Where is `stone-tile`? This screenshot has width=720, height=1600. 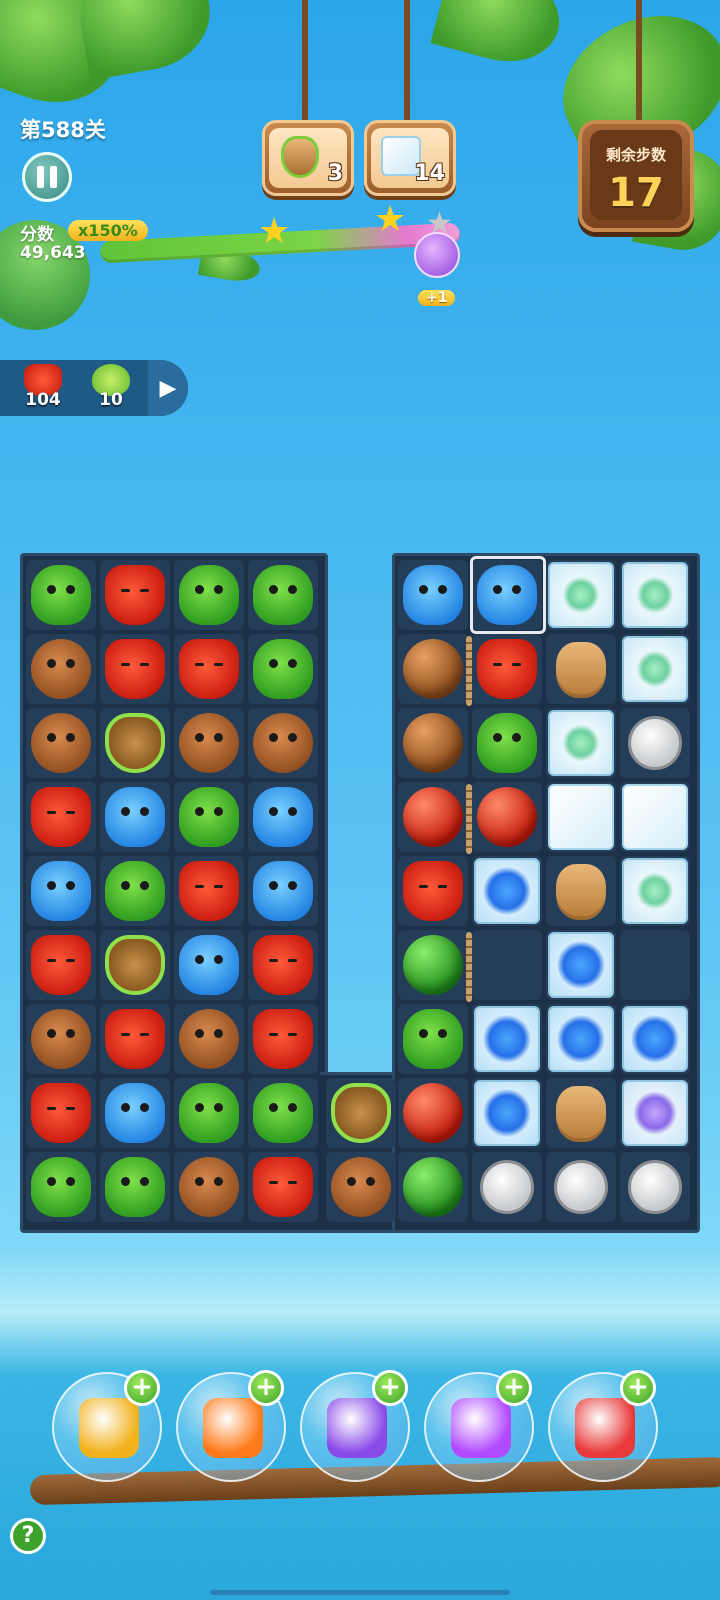
stone-tile is located at coordinates (581, 1114).